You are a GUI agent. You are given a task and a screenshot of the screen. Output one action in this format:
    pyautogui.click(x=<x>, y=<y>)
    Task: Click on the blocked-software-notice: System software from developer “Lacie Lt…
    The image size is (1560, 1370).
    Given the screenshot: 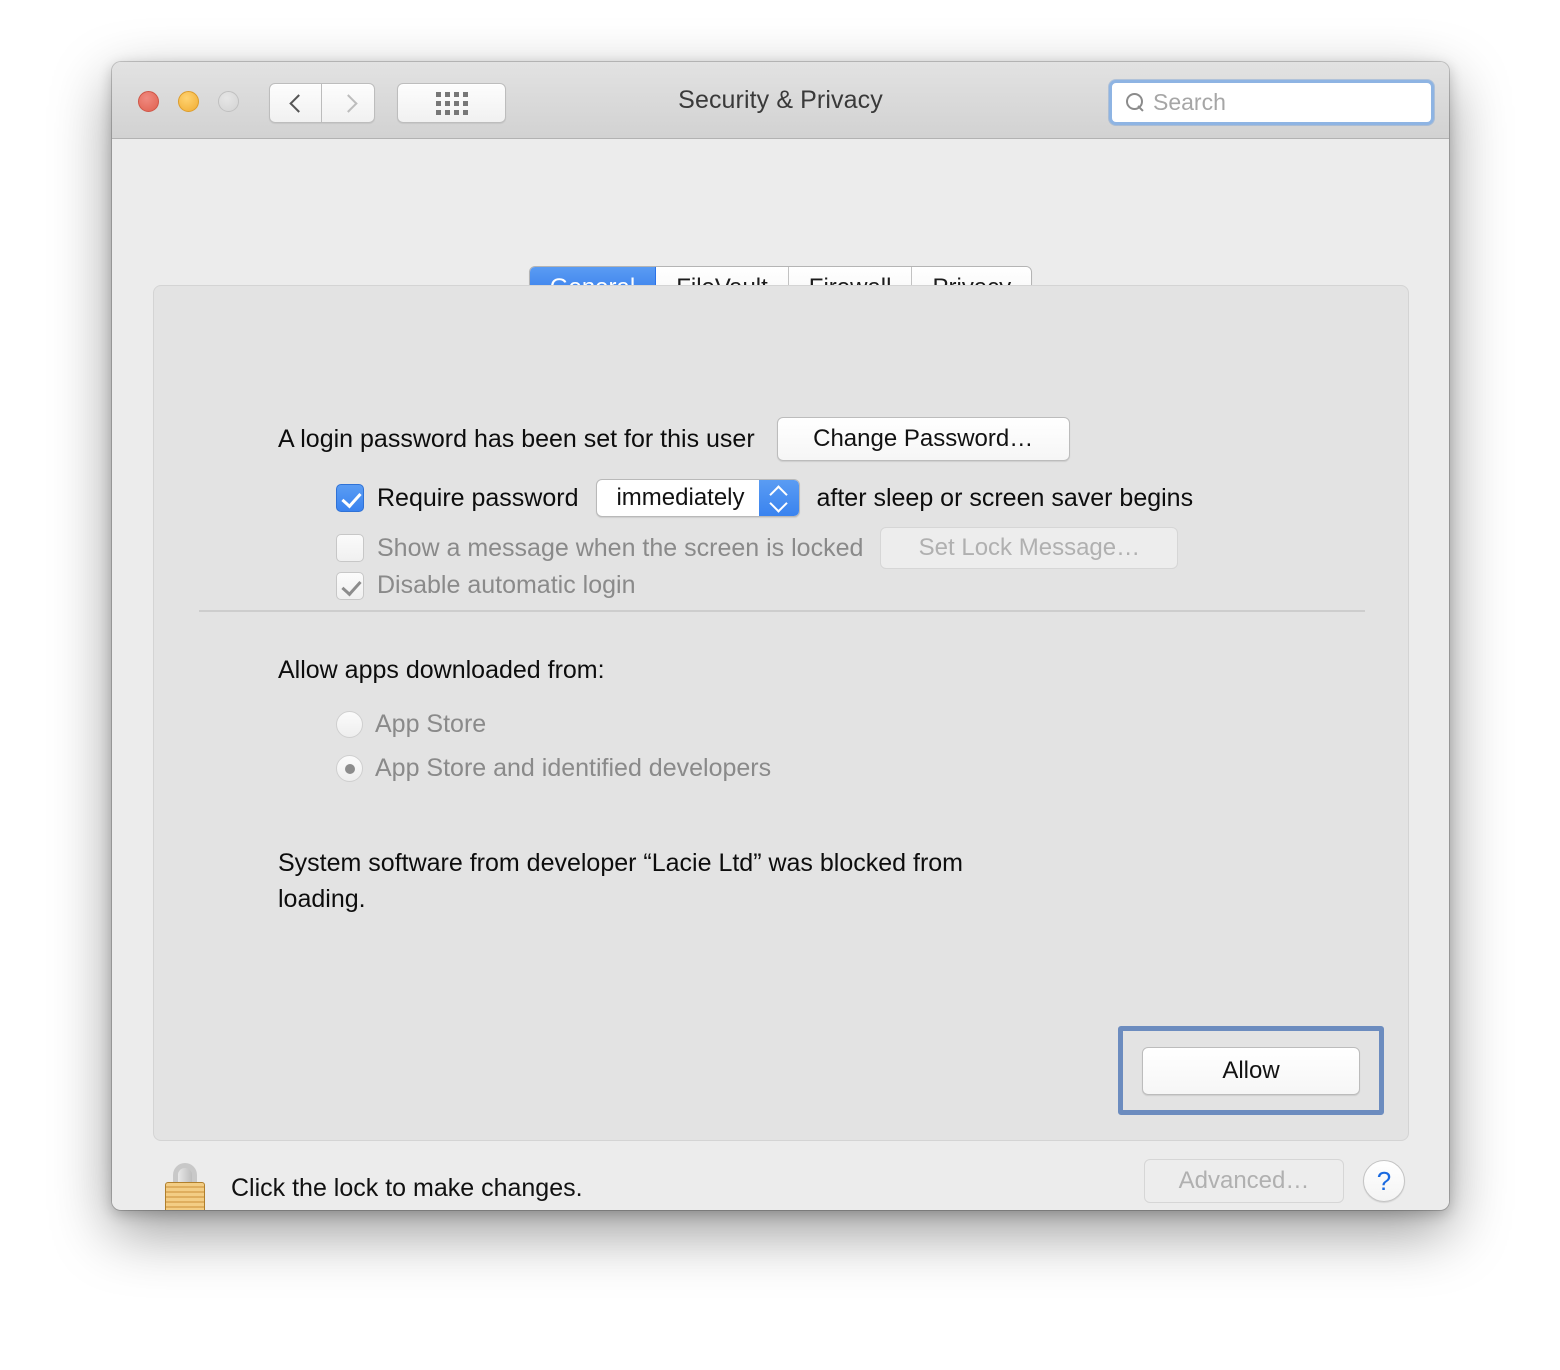 What is the action you would take?
    pyautogui.click(x=620, y=881)
    